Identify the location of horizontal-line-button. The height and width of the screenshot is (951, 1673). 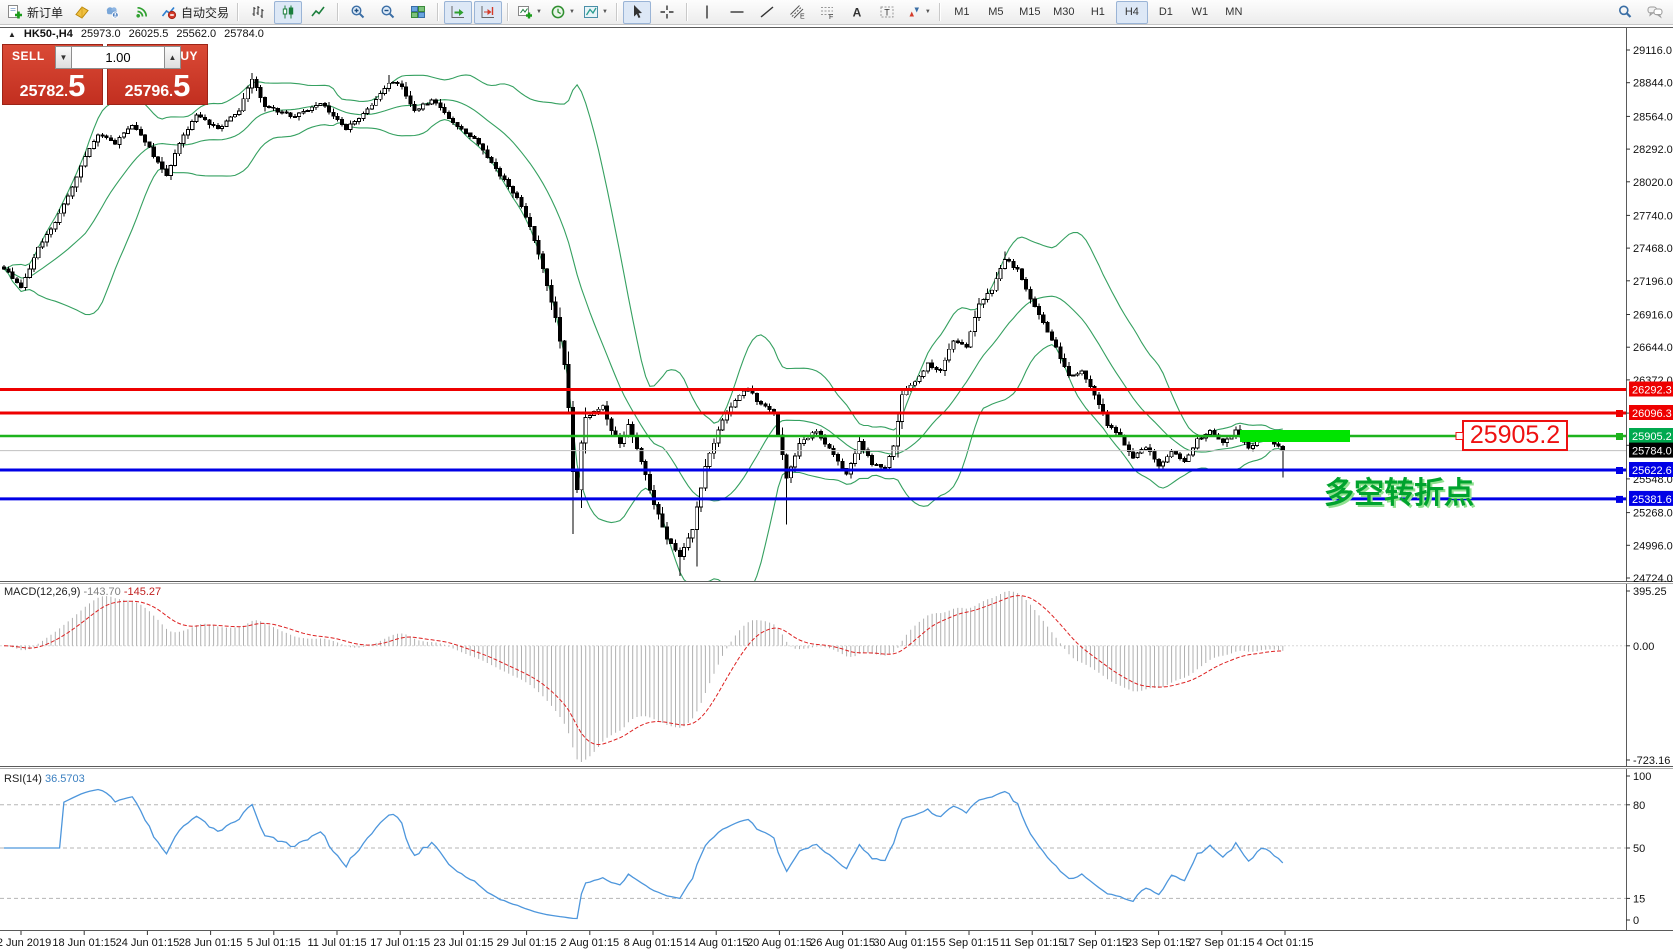
(737, 12).